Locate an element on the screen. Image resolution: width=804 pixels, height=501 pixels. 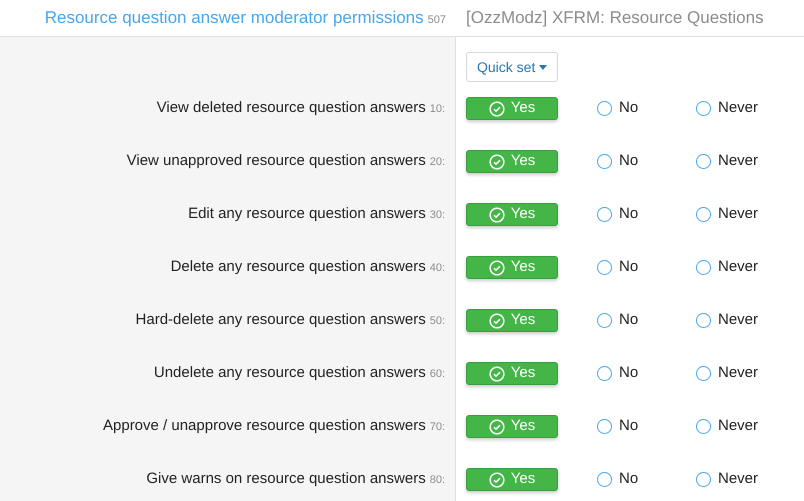
display-order: 80: is located at coordinates (437, 480).